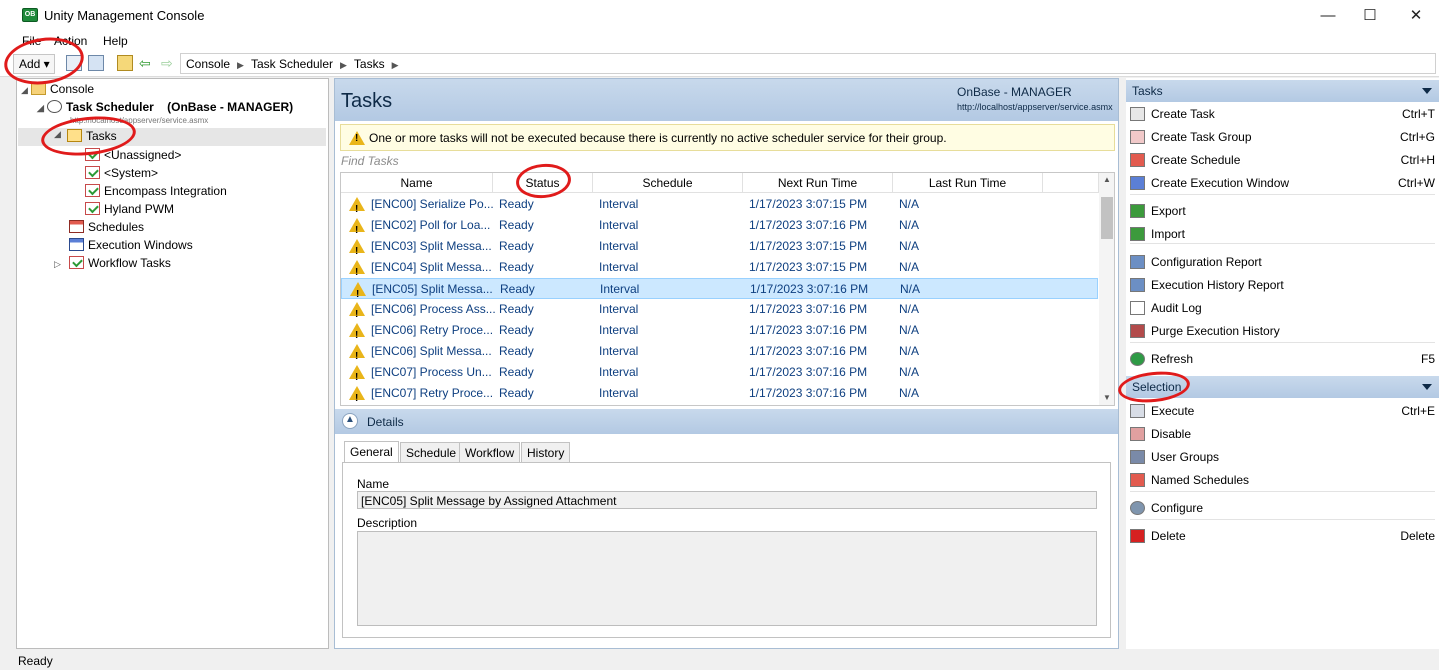 The width and height of the screenshot is (1439, 670). What do you see at coordinates (1282, 434) in the screenshot?
I see `action-disable: Disable` at bounding box center [1282, 434].